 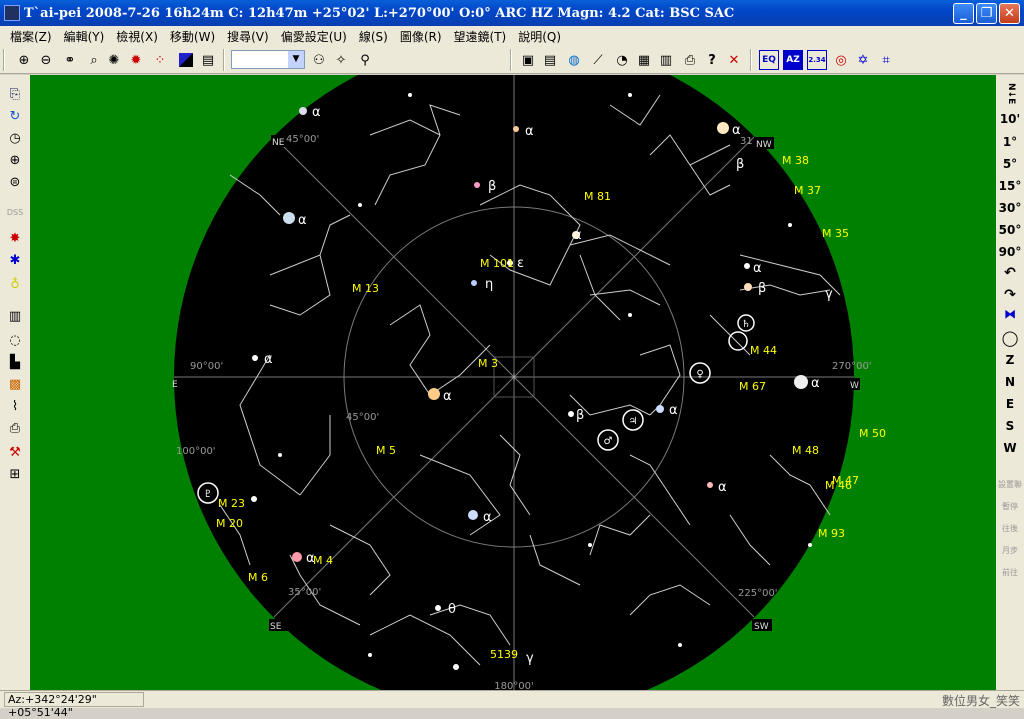 What do you see at coordinates (15, 161) in the screenshot?
I see `compass-icon: ⊕` at bounding box center [15, 161].